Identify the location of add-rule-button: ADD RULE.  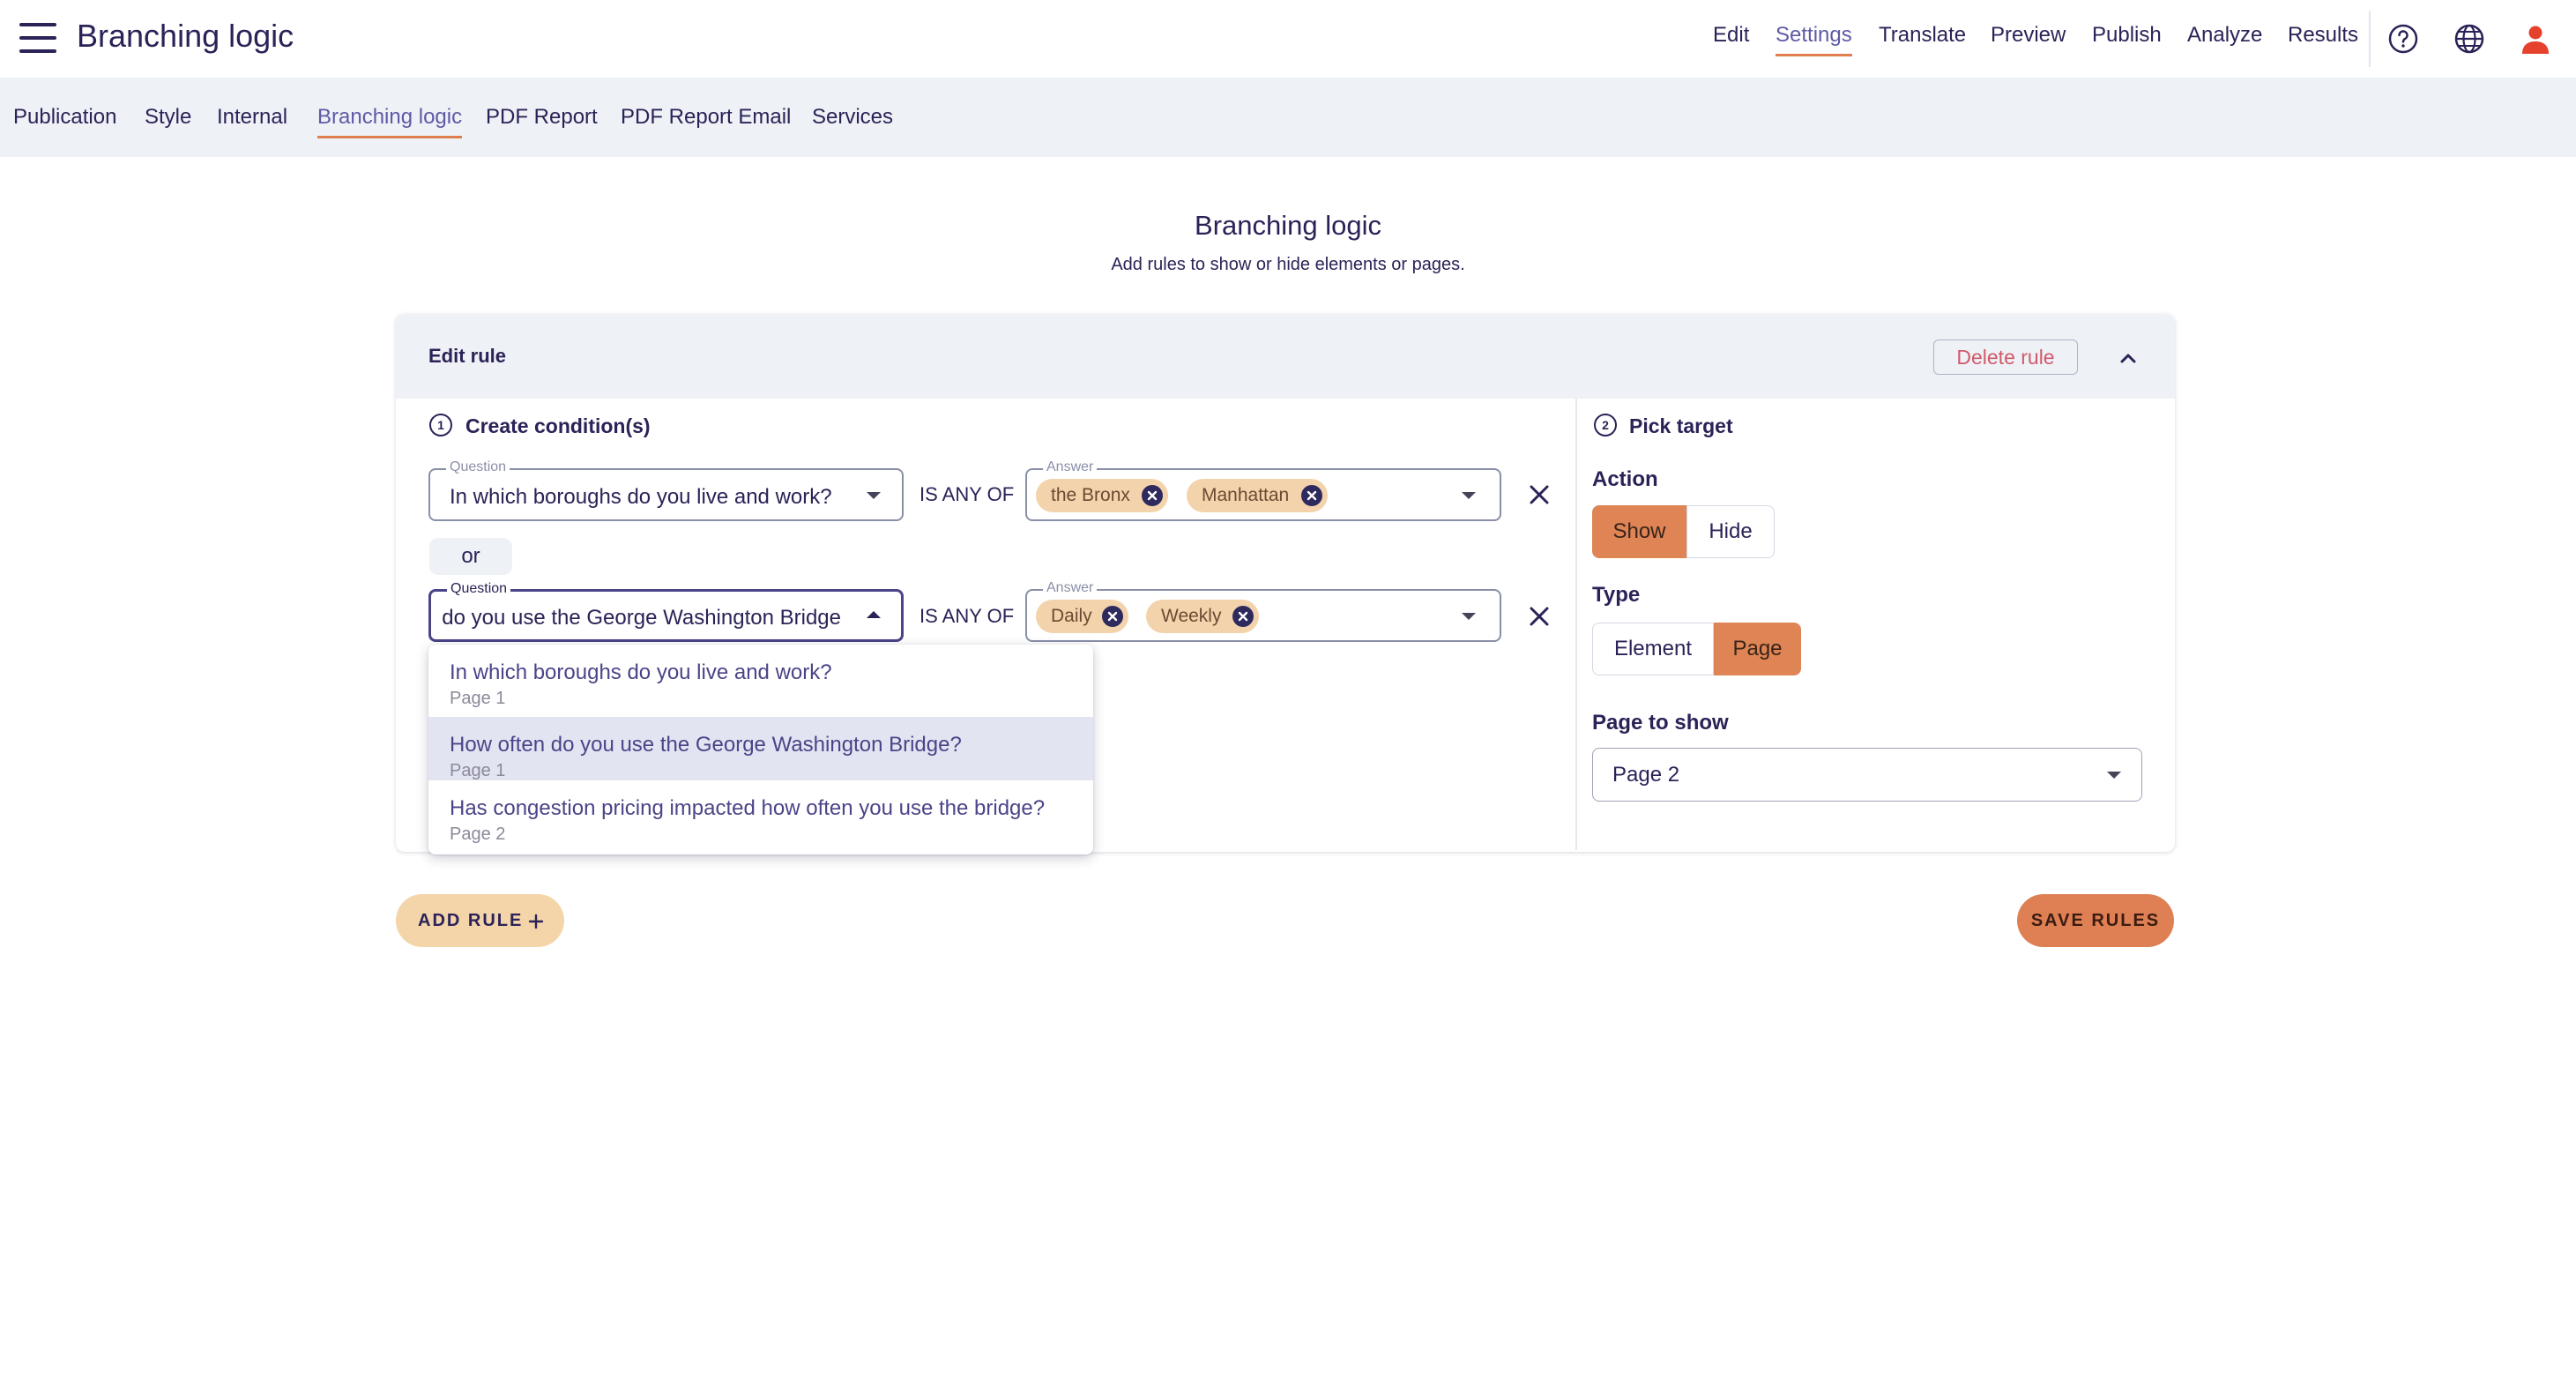
(480, 920).